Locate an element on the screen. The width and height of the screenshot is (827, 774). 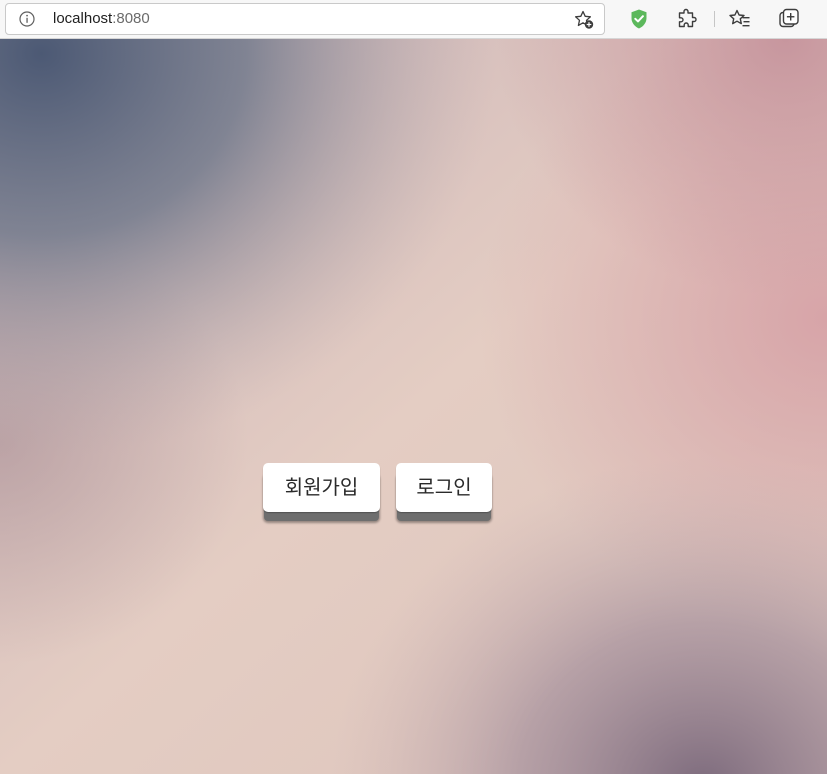
info-icon is located at coordinates (27, 19).